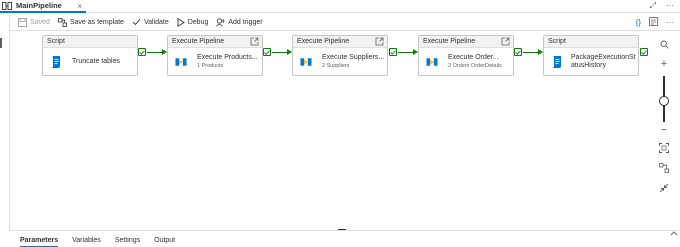  I want to click on properties-tabs: Parameters Variables Settings Output, so click(97, 240).